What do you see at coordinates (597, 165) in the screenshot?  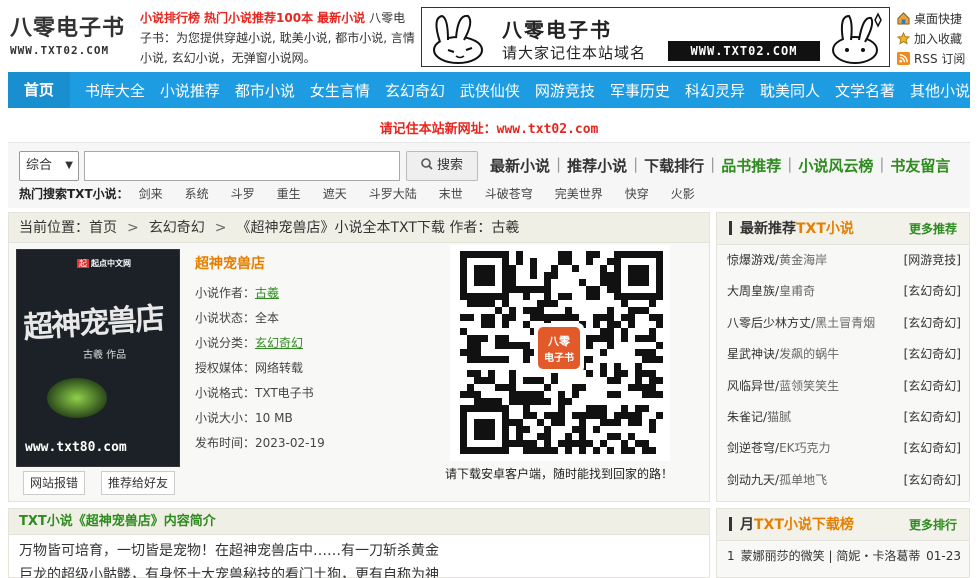 I see `link-recommended-novels: 推荐小说` at bounding box center [597, 165].